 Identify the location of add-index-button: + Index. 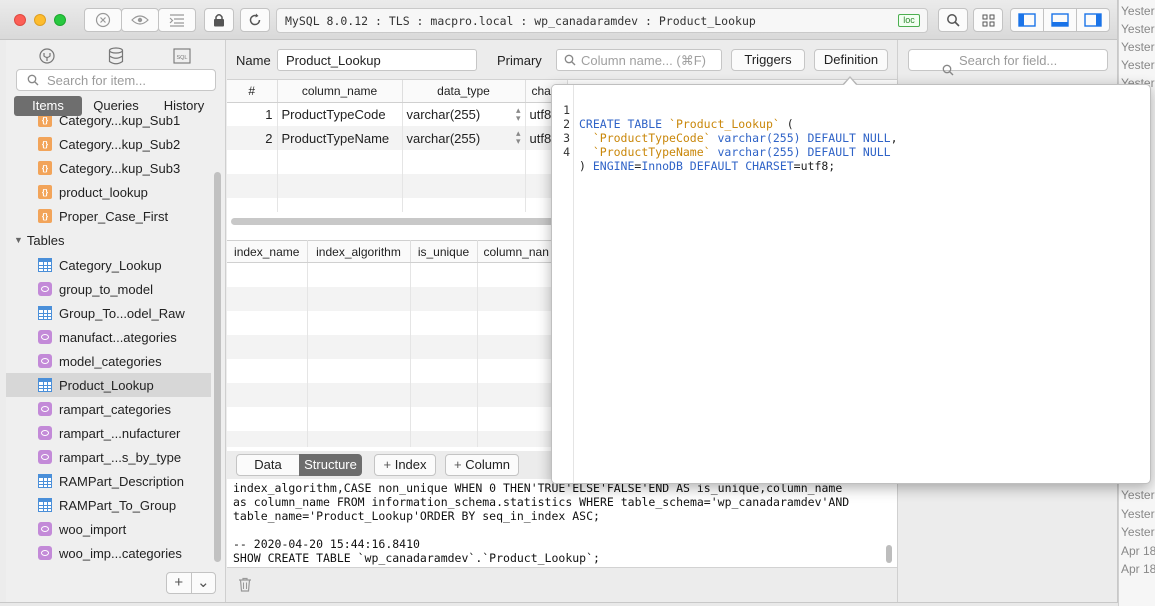
(405, 465).